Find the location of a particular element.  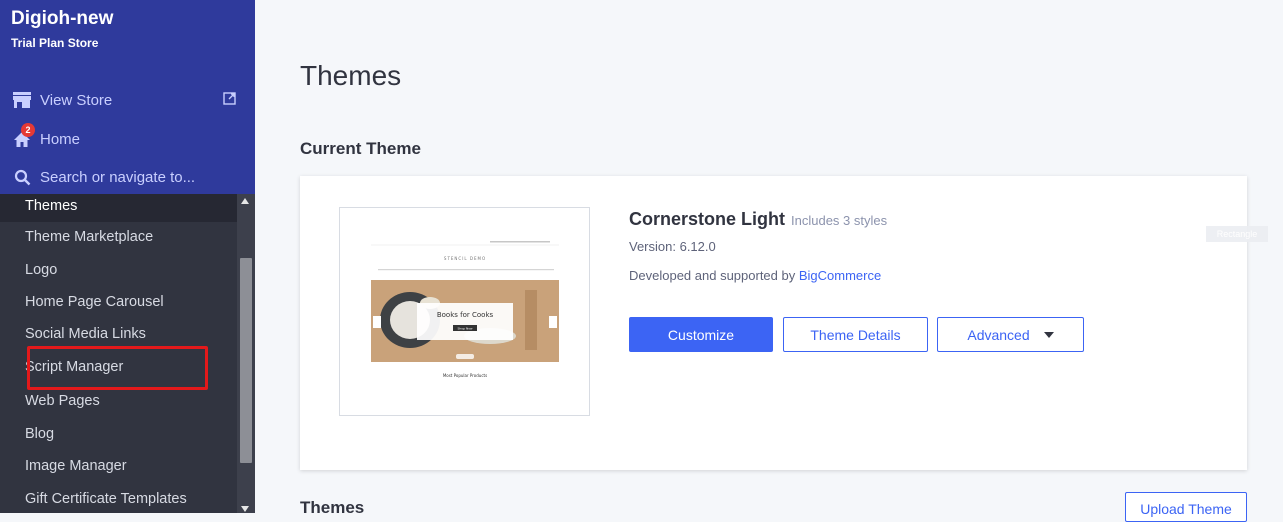

sidebar-item-blog: Blog is located at coordinates (118, 434).